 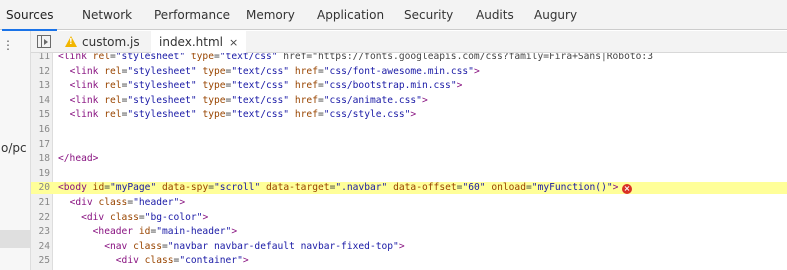 What do you see at coordinates (428, 15) in the screenshot?
I see `tab-security: Security` at bounding box center [428, 15].